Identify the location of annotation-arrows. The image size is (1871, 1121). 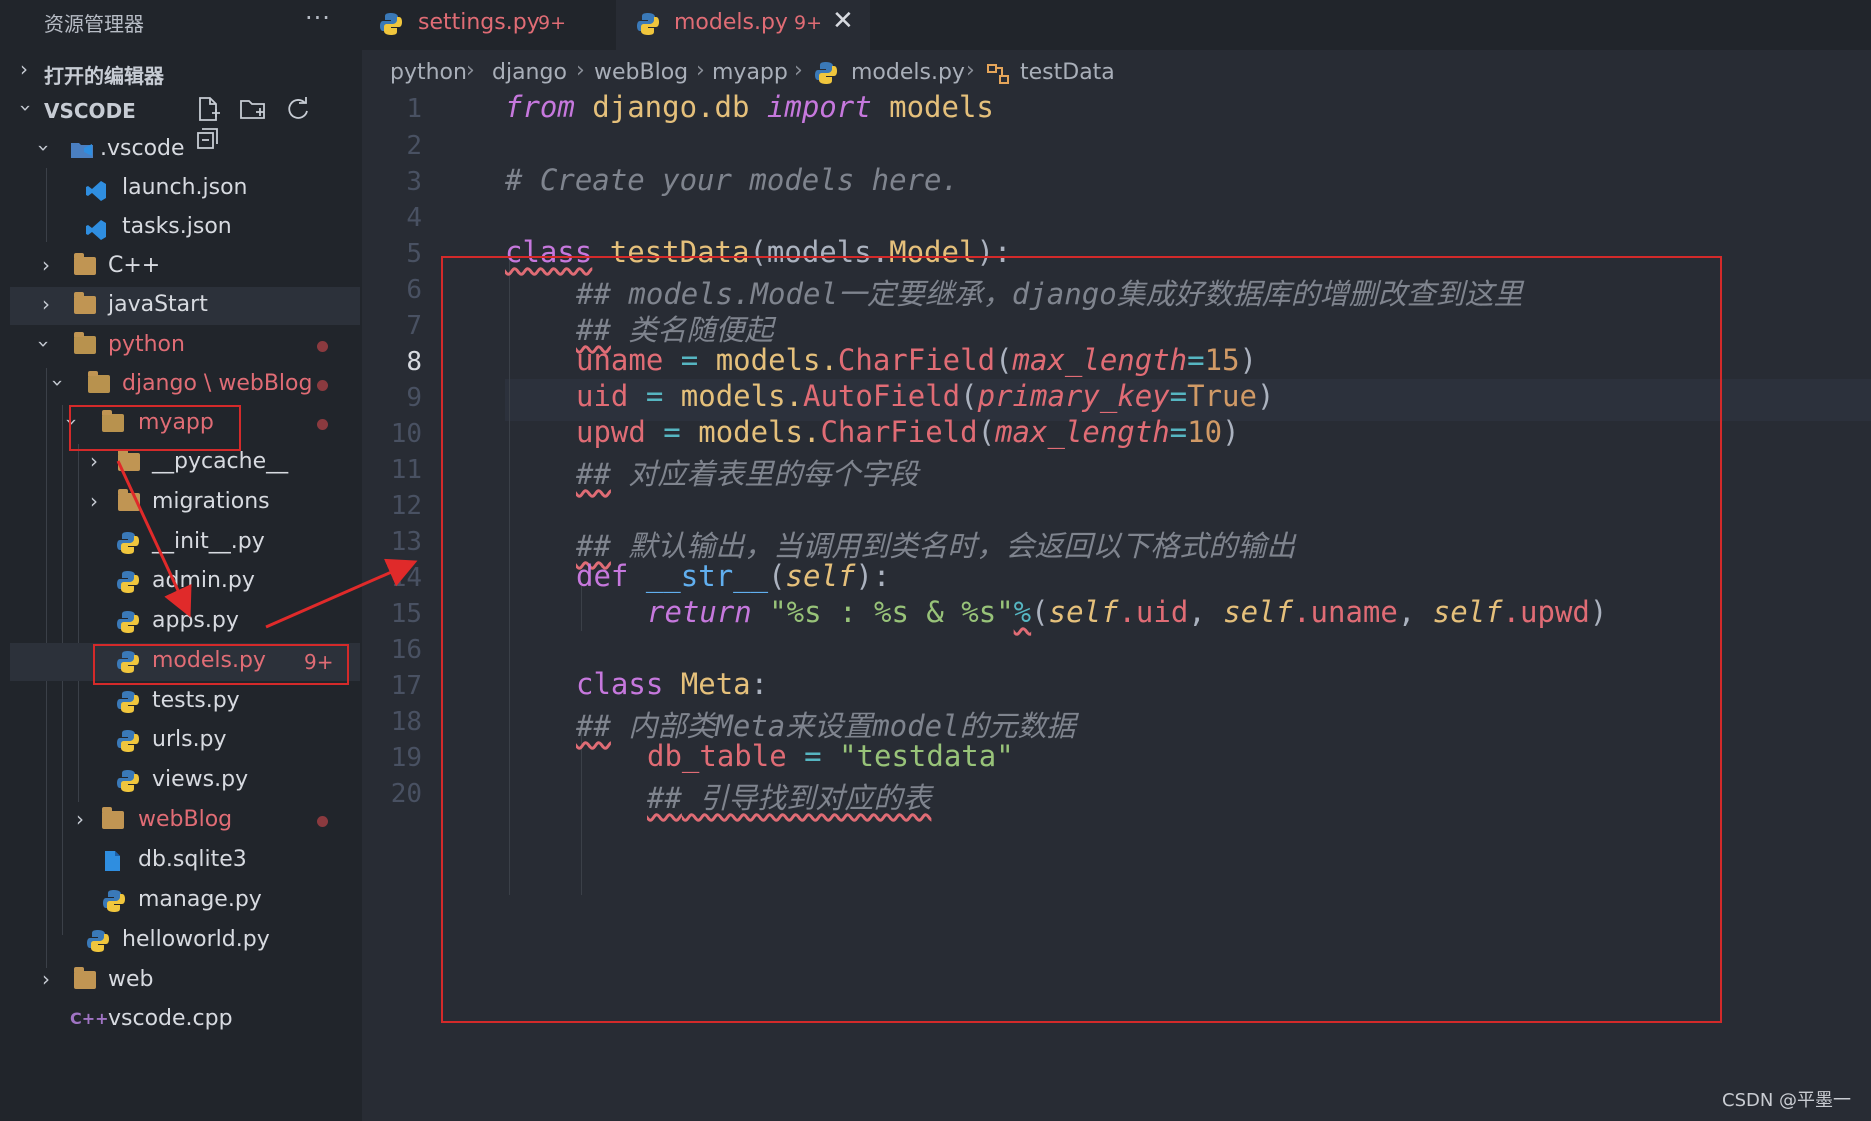
(267, 544).